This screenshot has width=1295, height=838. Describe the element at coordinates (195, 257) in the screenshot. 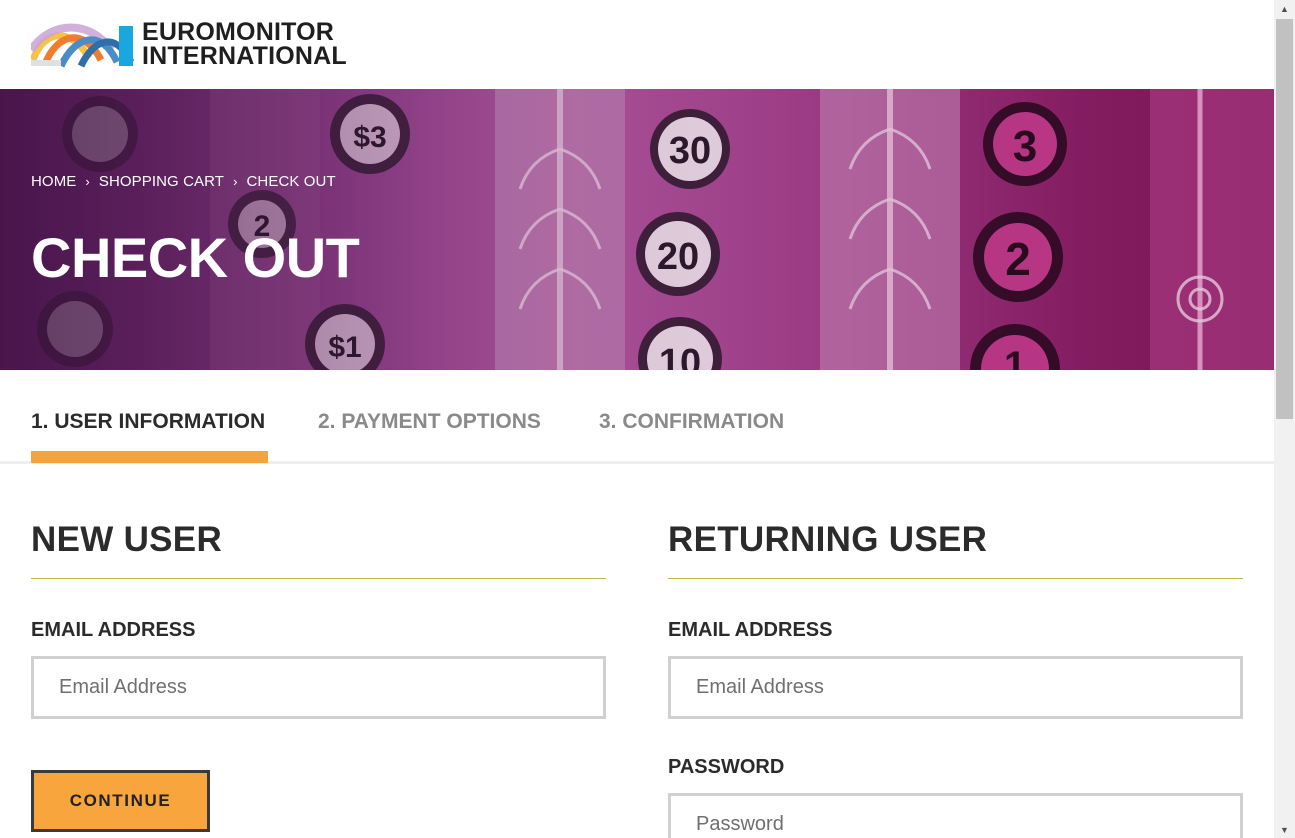

I see `page-title: CHECK OUT` at that location.